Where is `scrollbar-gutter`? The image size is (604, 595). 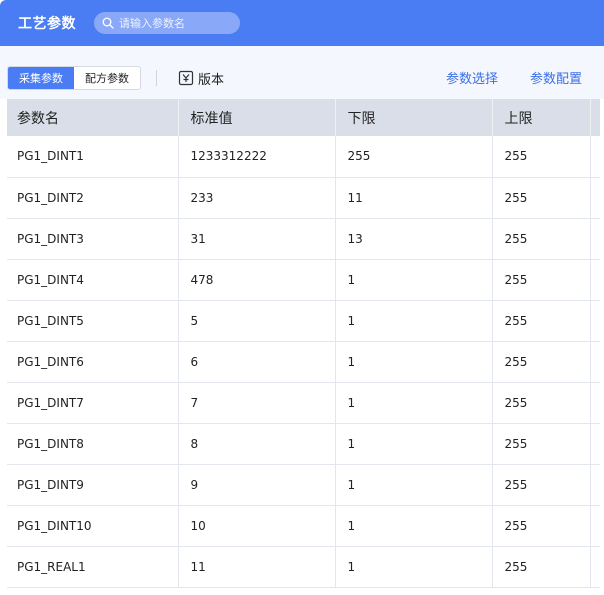 scrollbar-gutter is located at coordinates (595, 117).